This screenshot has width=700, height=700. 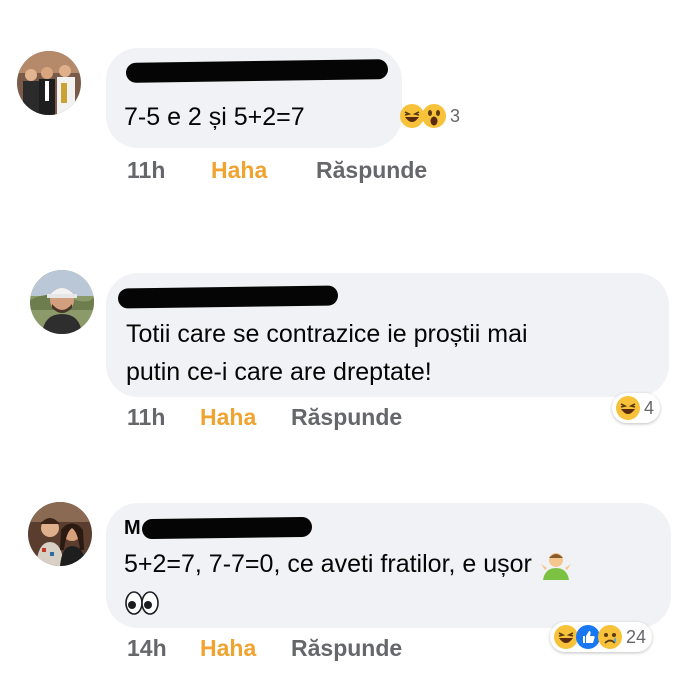 What do you see at coordinates (228, 648) in the screenshot?
I see `haha-reaction-button: Haha` at bounding box center [228, 648].